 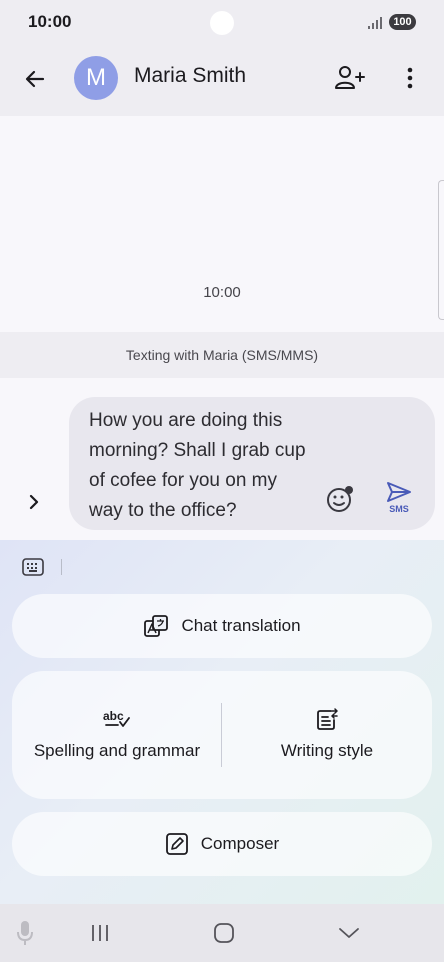 I want to click on hide-keyboard-button, so click(x=349, y=933).